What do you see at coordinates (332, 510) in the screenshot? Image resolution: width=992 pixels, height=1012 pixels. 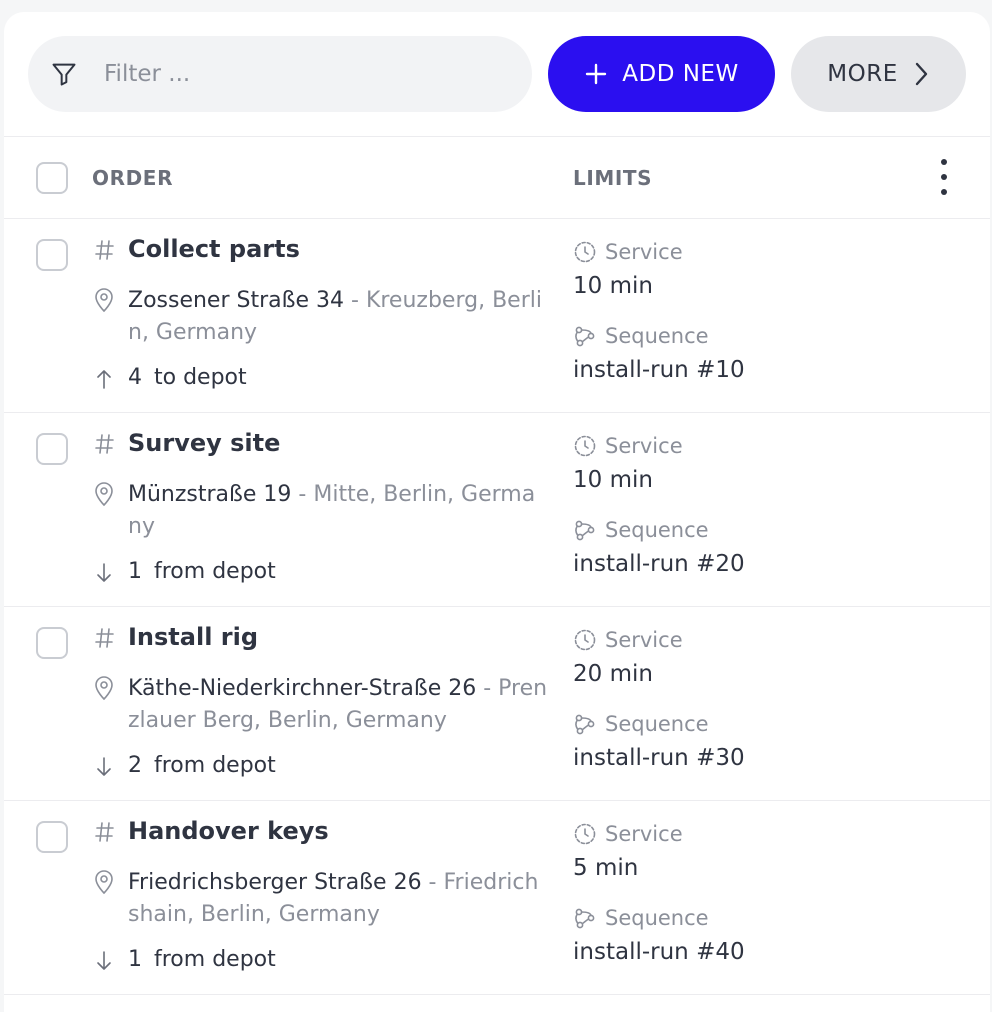 I see `order-address: Münzstraße 19 - Mitte, Berlin, Germany` at bounding box center [332, 510].